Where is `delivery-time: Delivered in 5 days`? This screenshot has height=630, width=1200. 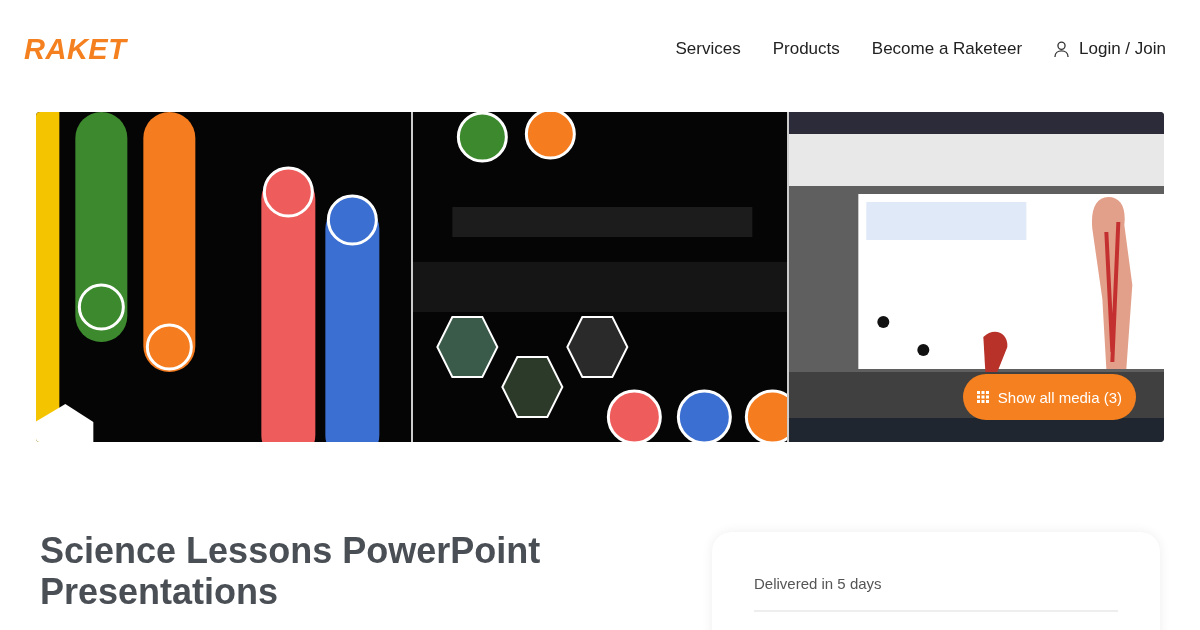
delivery-time: Delivered in 5 days is located at coordinates (818, 583).